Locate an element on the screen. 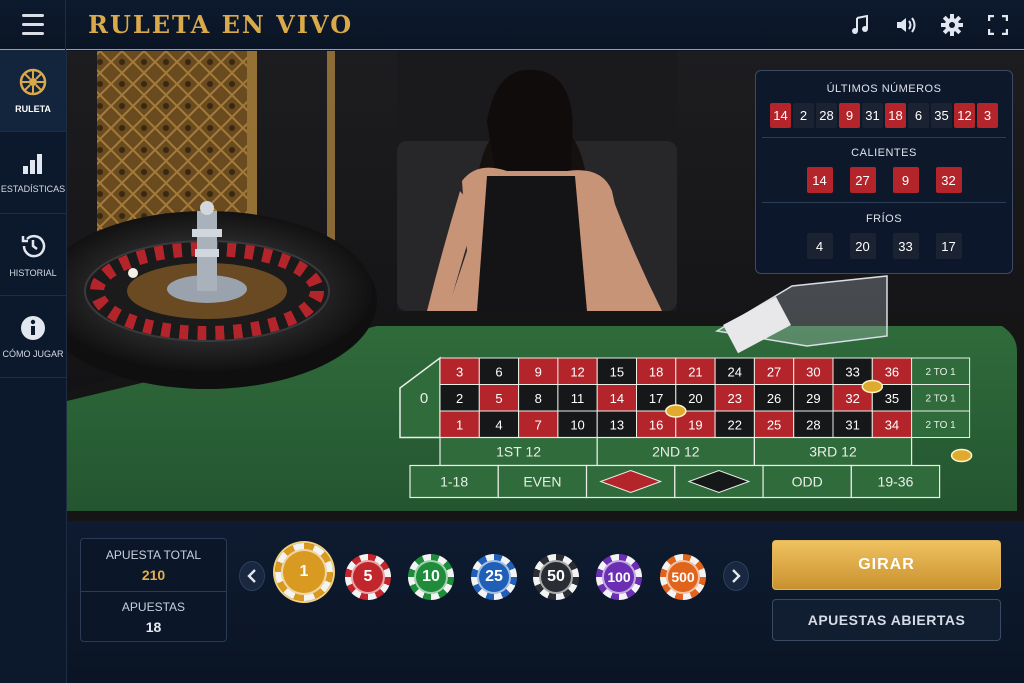 This screenshot has height=683, width=1024. outside-bet-label: 1-18 is located at coordinates (454, 482).